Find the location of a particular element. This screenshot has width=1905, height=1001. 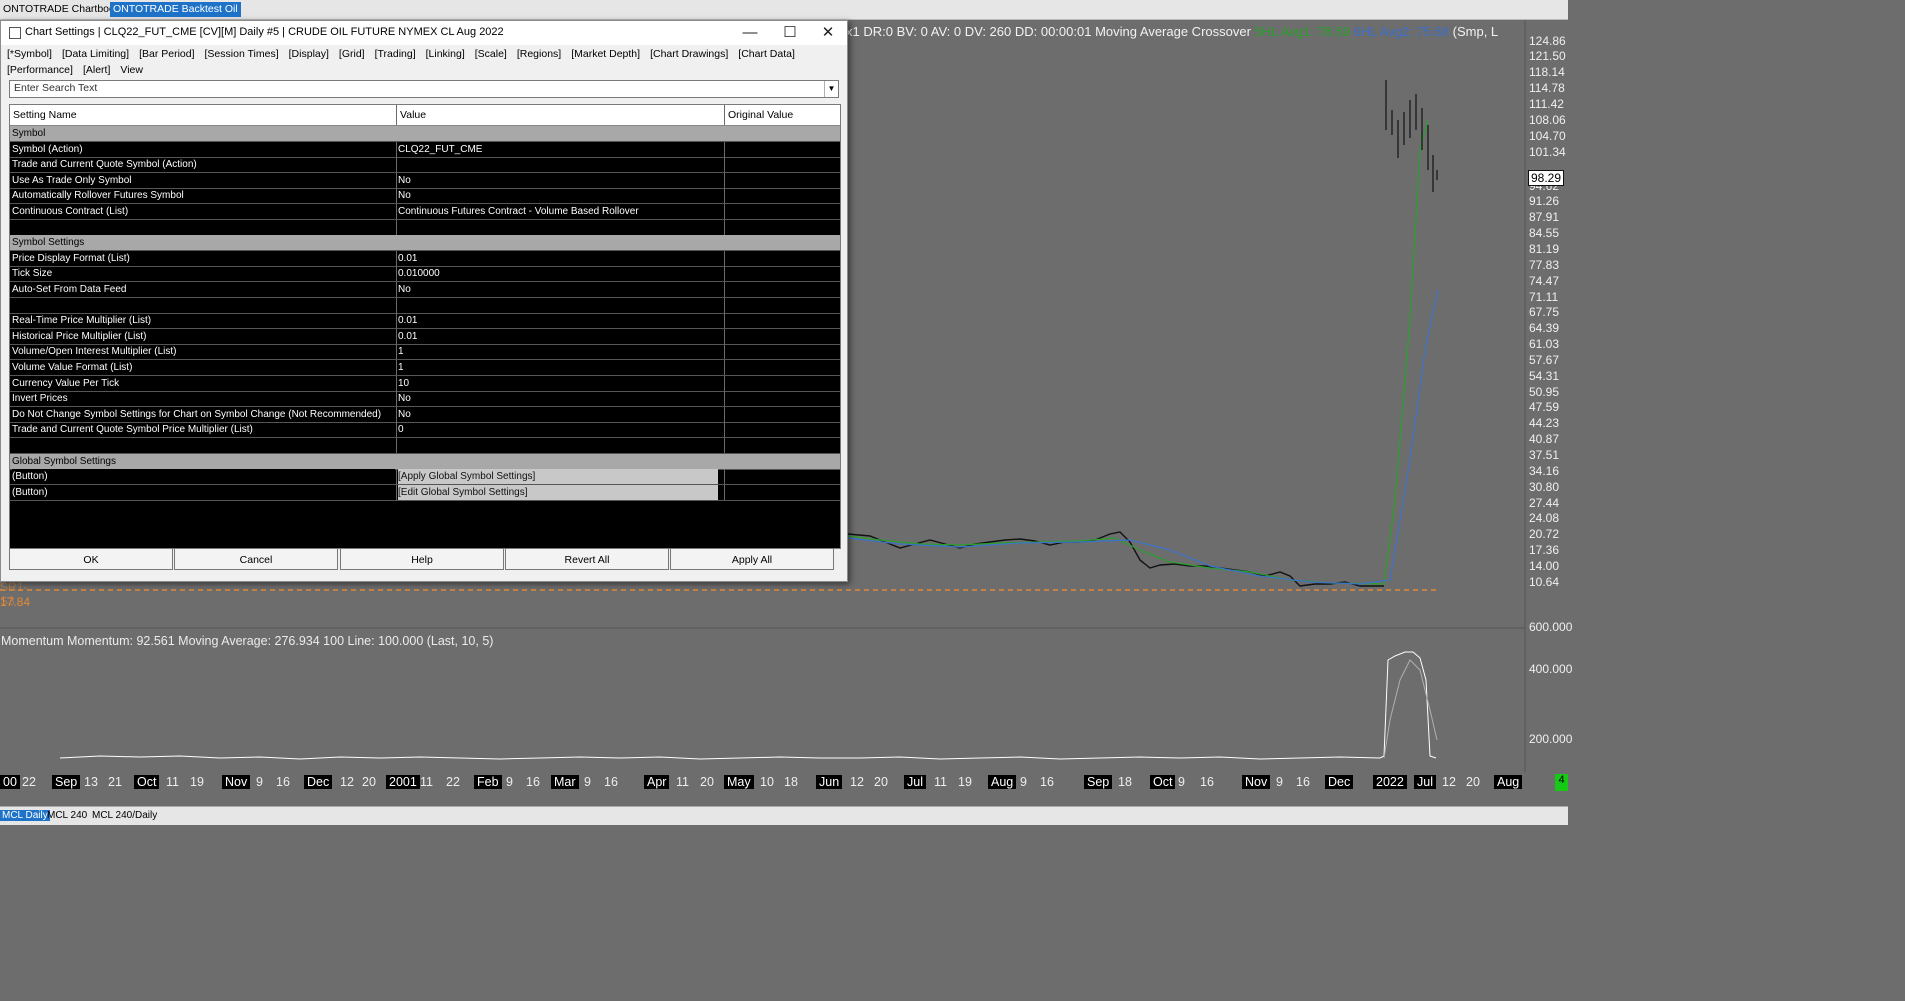

settings-menu-item: [*Symbol] is located at coordinates (29, 54).